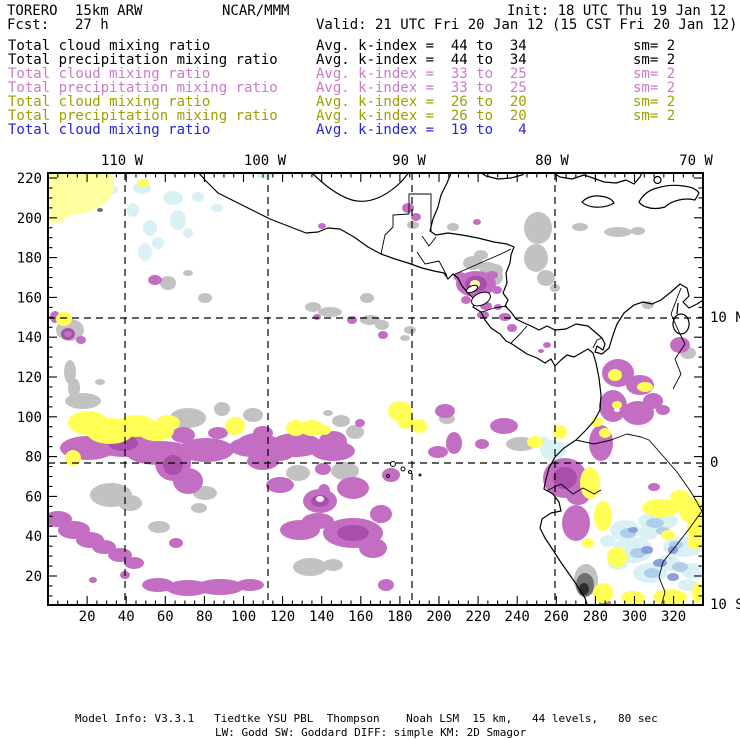 This screenshot has height=740, width=740. What do you see at coordinates (696, 161) in the screenshot?
I see `longitude-label: 70 W` at bounding box center [696, 161].